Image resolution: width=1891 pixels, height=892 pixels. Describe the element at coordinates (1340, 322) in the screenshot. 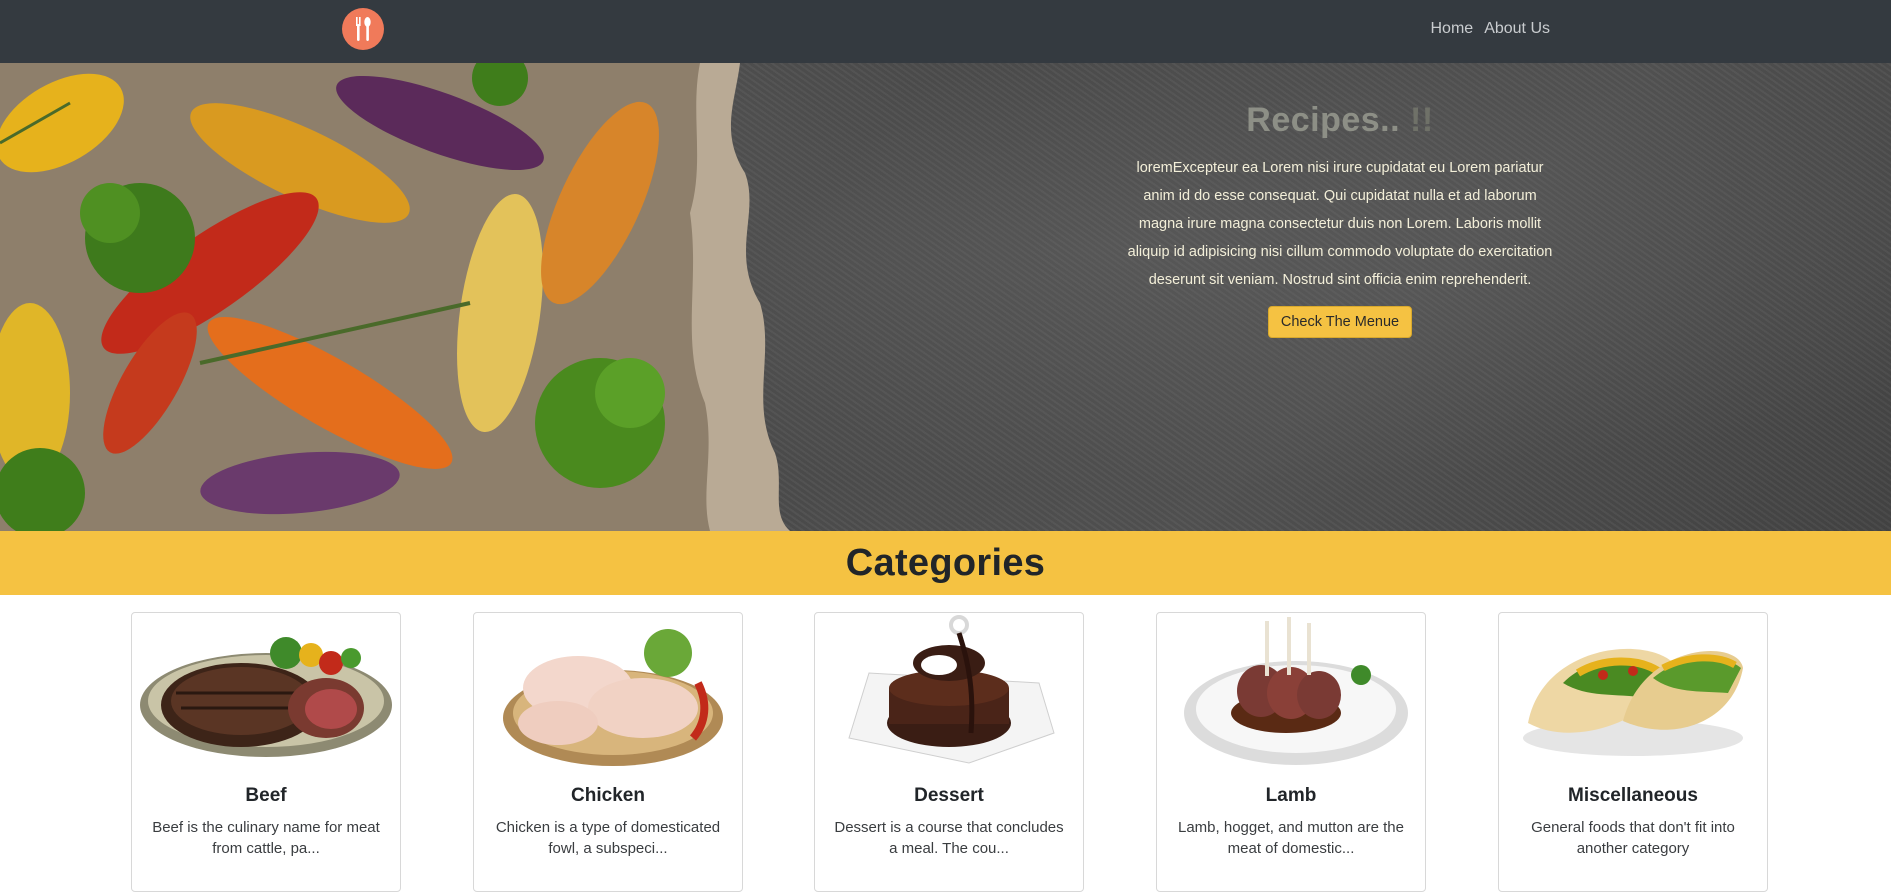

I see `check-menu-button: Check The Menue` at that location.